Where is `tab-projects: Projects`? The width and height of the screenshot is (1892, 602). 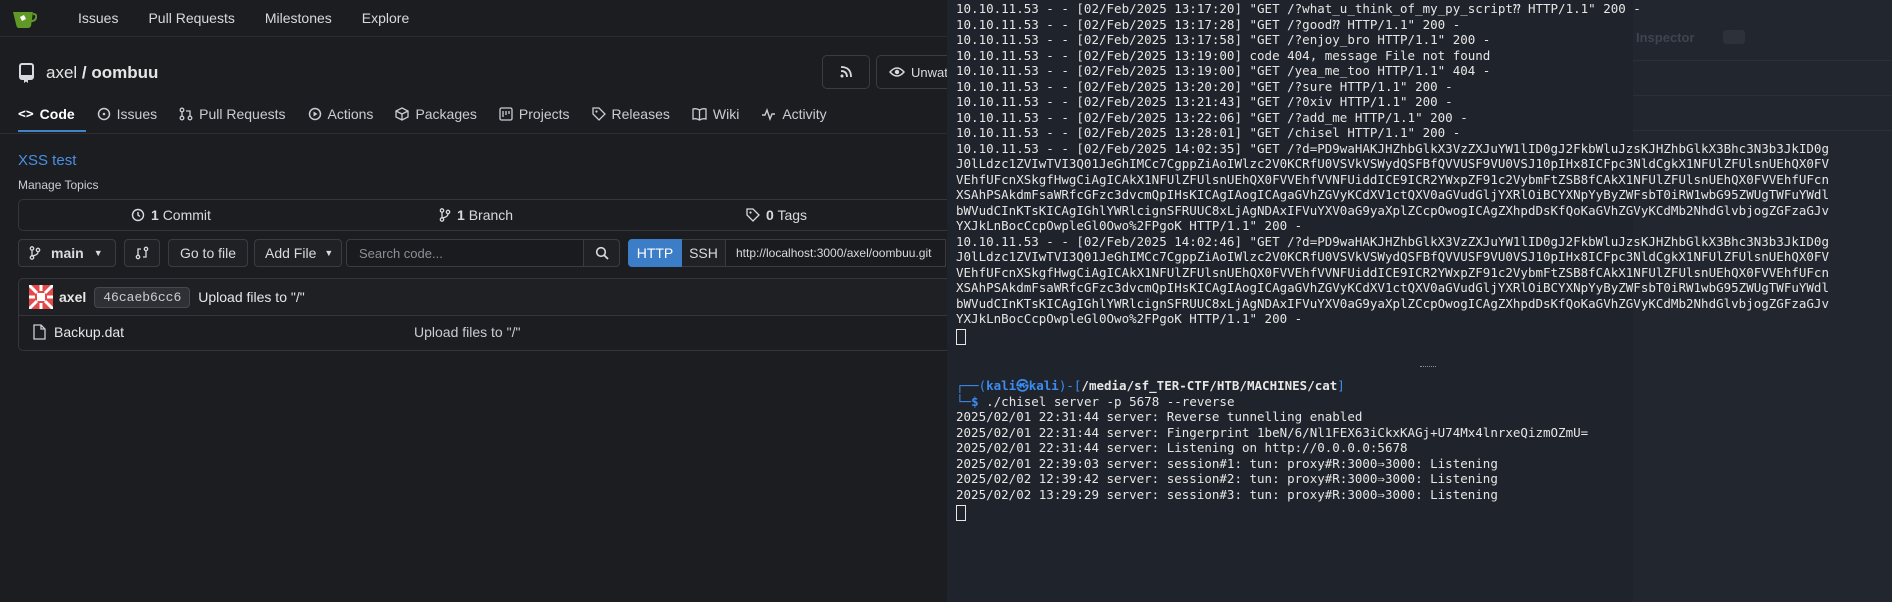
tab-projects: Projects is located at coordinates (534, 114).